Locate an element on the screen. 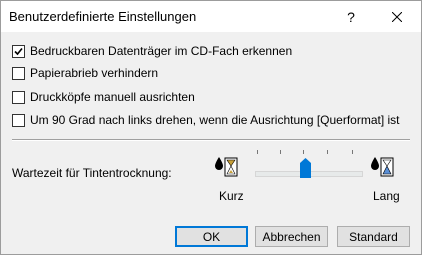 This screenshot has height=255, width=422. checkmark-icon is located at coordinates (18, 51).